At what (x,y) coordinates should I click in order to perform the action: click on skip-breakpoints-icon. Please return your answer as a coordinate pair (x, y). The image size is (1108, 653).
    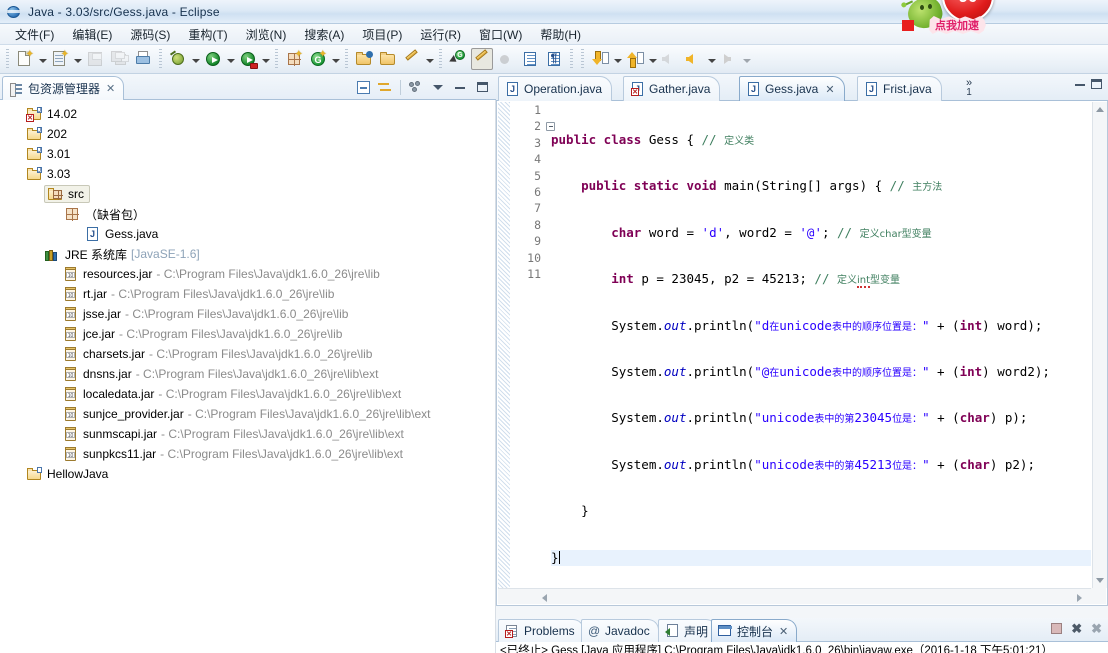
    Looking at the image, I should click on (506, 59).